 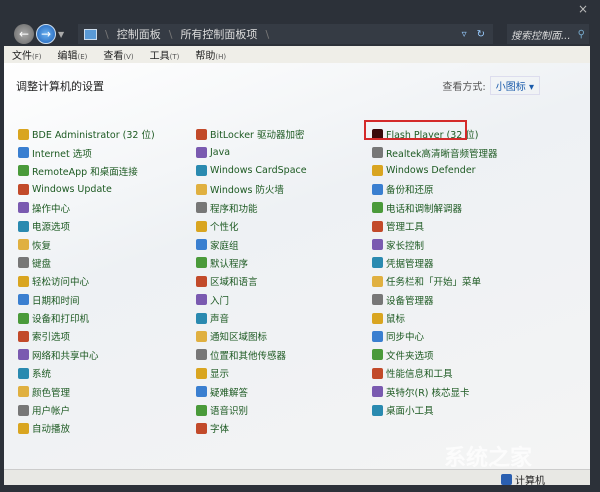 I want to click on control-panel-item: 性能信息和工具, so click(x=435, y=373).